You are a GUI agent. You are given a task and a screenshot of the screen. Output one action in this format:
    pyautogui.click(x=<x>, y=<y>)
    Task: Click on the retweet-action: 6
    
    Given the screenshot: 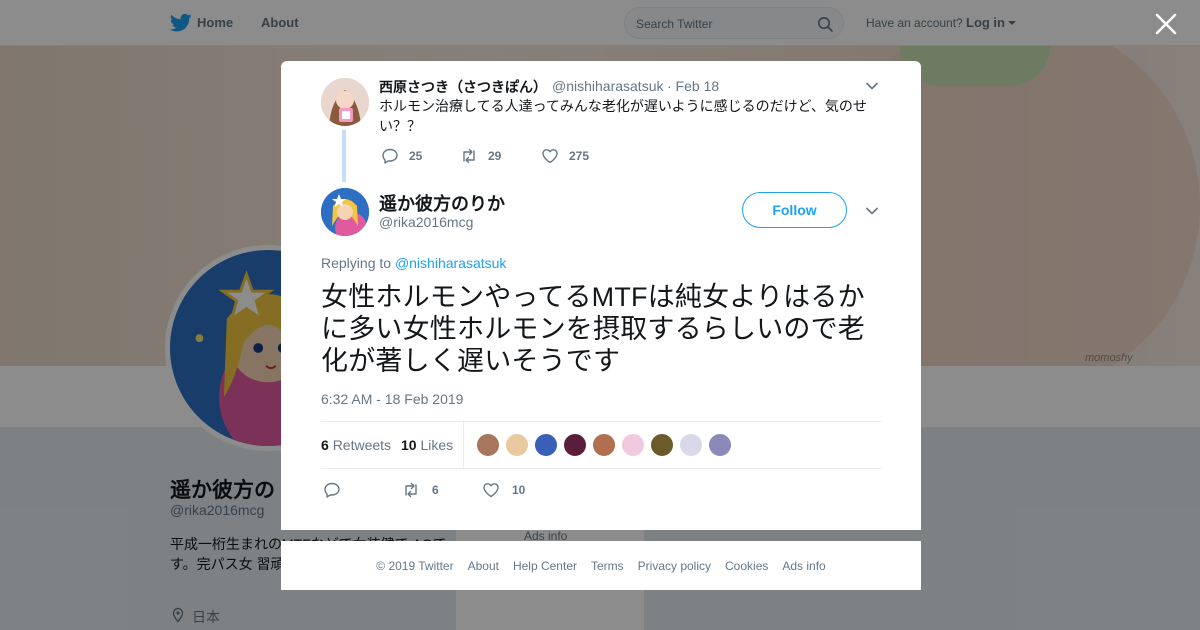 What is the action you would take?
    pyautogui.click(x=420, y=490)
    